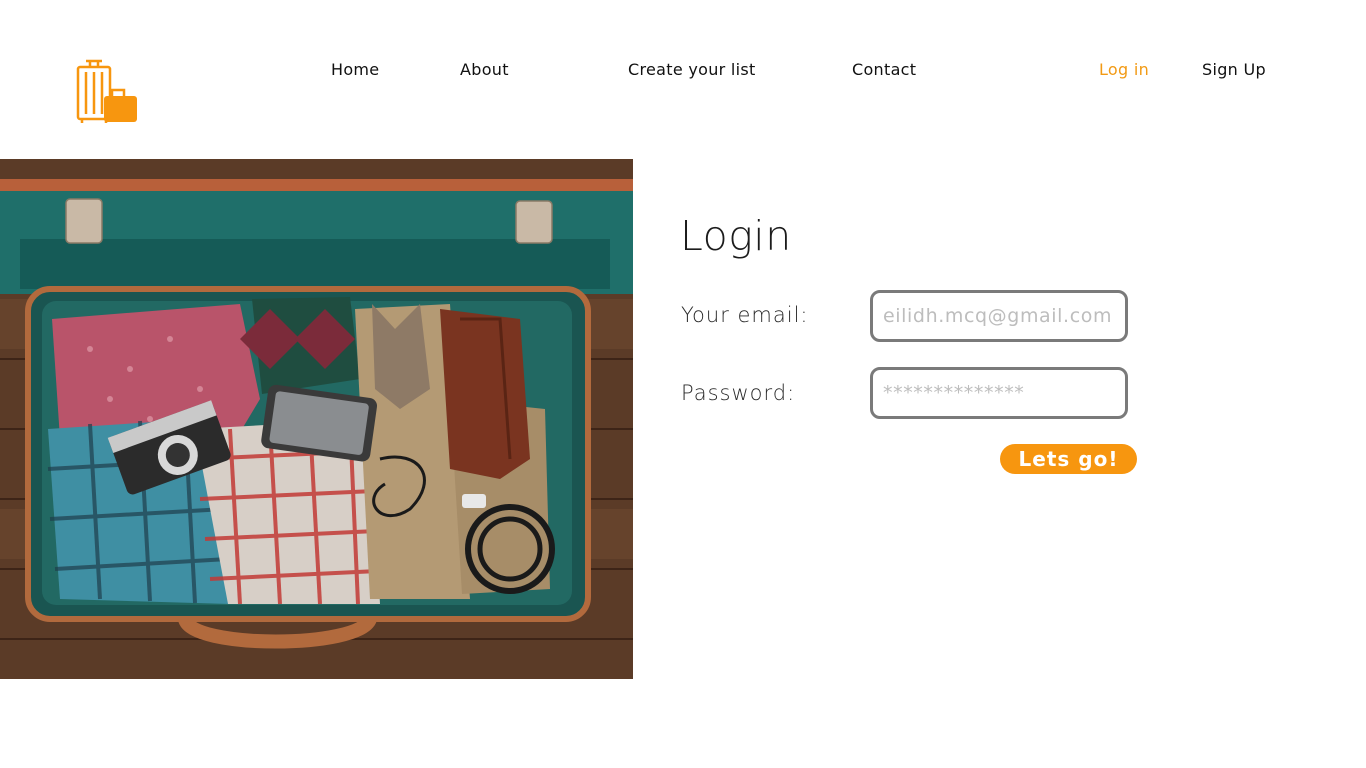  Describe the element at coordinates (1124, 69) in the screenshot. I see `nav-login-link: Log in` at that location.